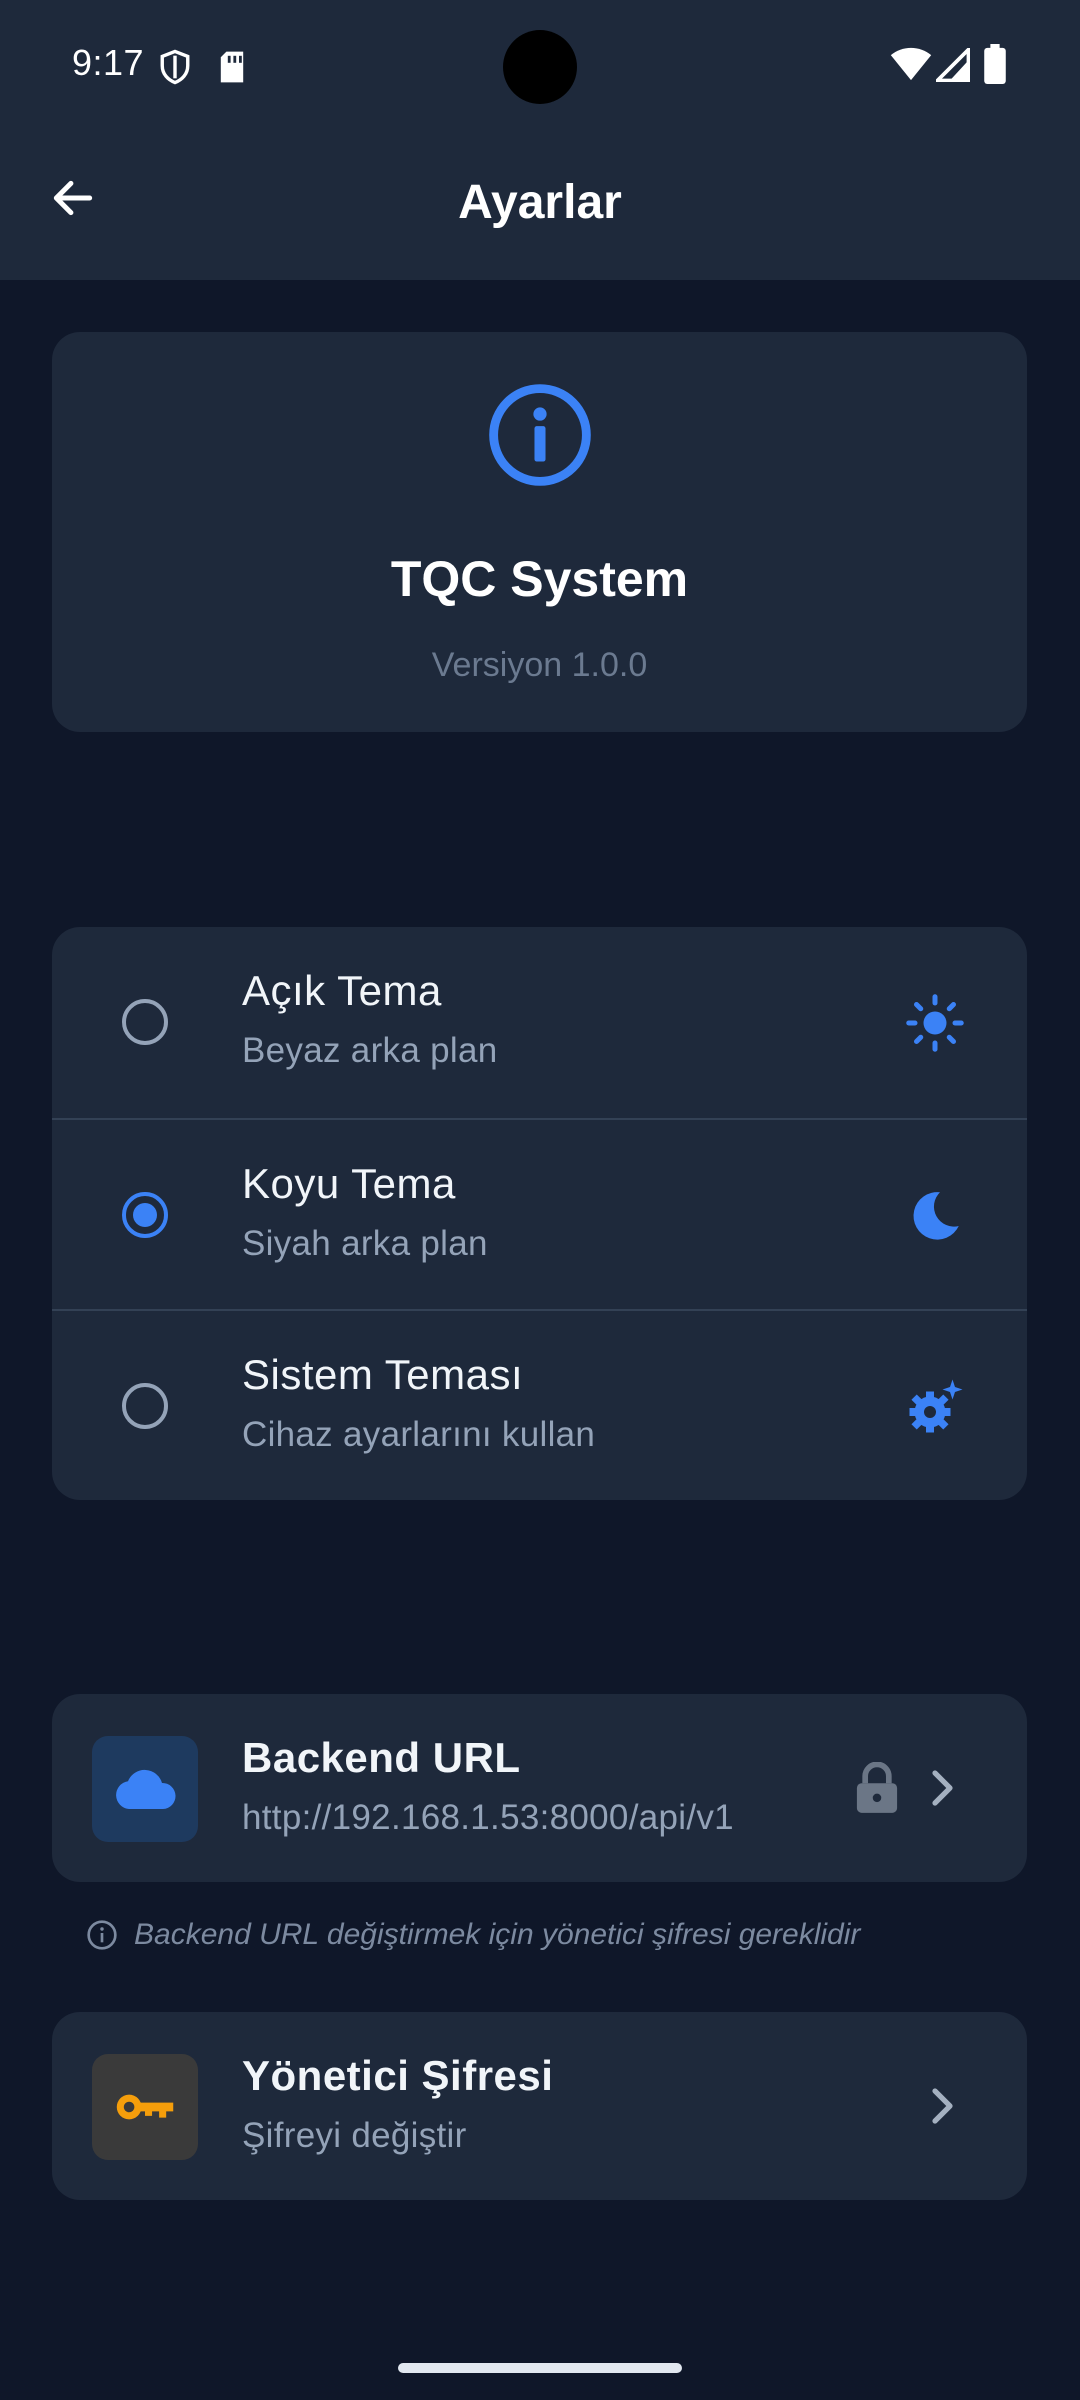 The image size is (1080, 2400). I want to click on cloud-icon-box, so click(145, 1789).